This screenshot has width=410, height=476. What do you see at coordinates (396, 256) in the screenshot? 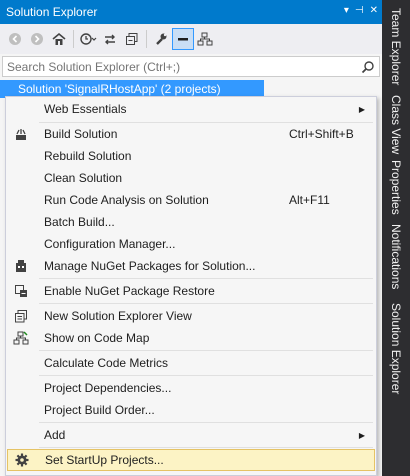
I see `tab-notifications: Notifications` at bounding box center [396, 256].